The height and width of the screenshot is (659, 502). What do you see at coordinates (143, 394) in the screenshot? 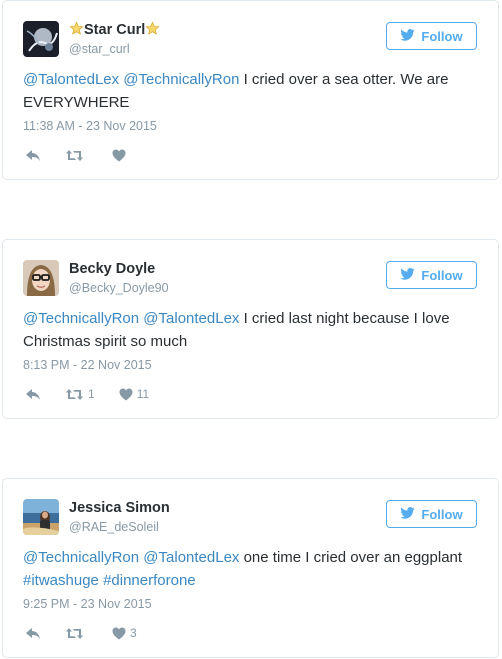
I see `like-count: 11` at bounding box center [143, 394].